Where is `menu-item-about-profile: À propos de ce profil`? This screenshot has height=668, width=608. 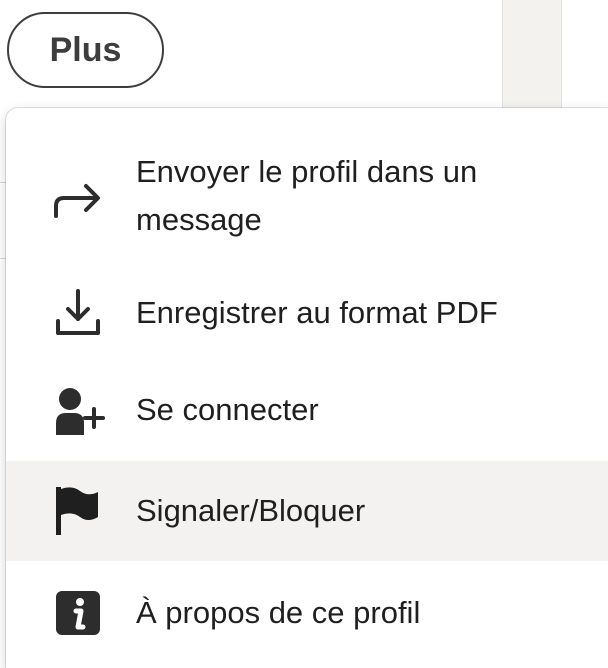
menu-item-about-profile: À propos de ce profil is located at coordinates (307, 613).